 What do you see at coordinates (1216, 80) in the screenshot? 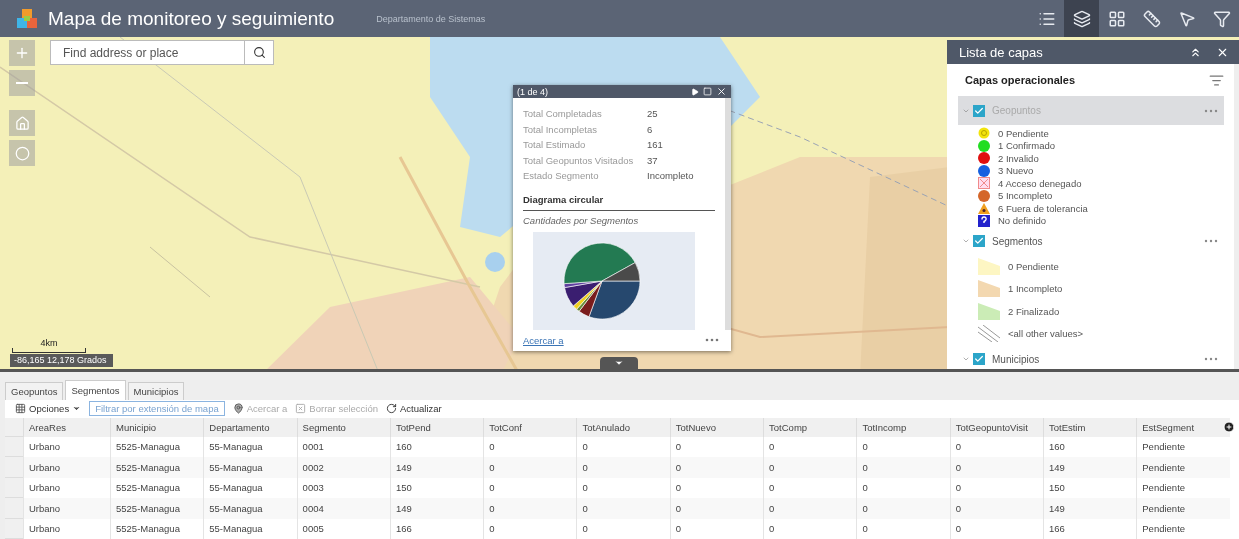
I see `filter-list-icon` at bounding box center [1216, 80].